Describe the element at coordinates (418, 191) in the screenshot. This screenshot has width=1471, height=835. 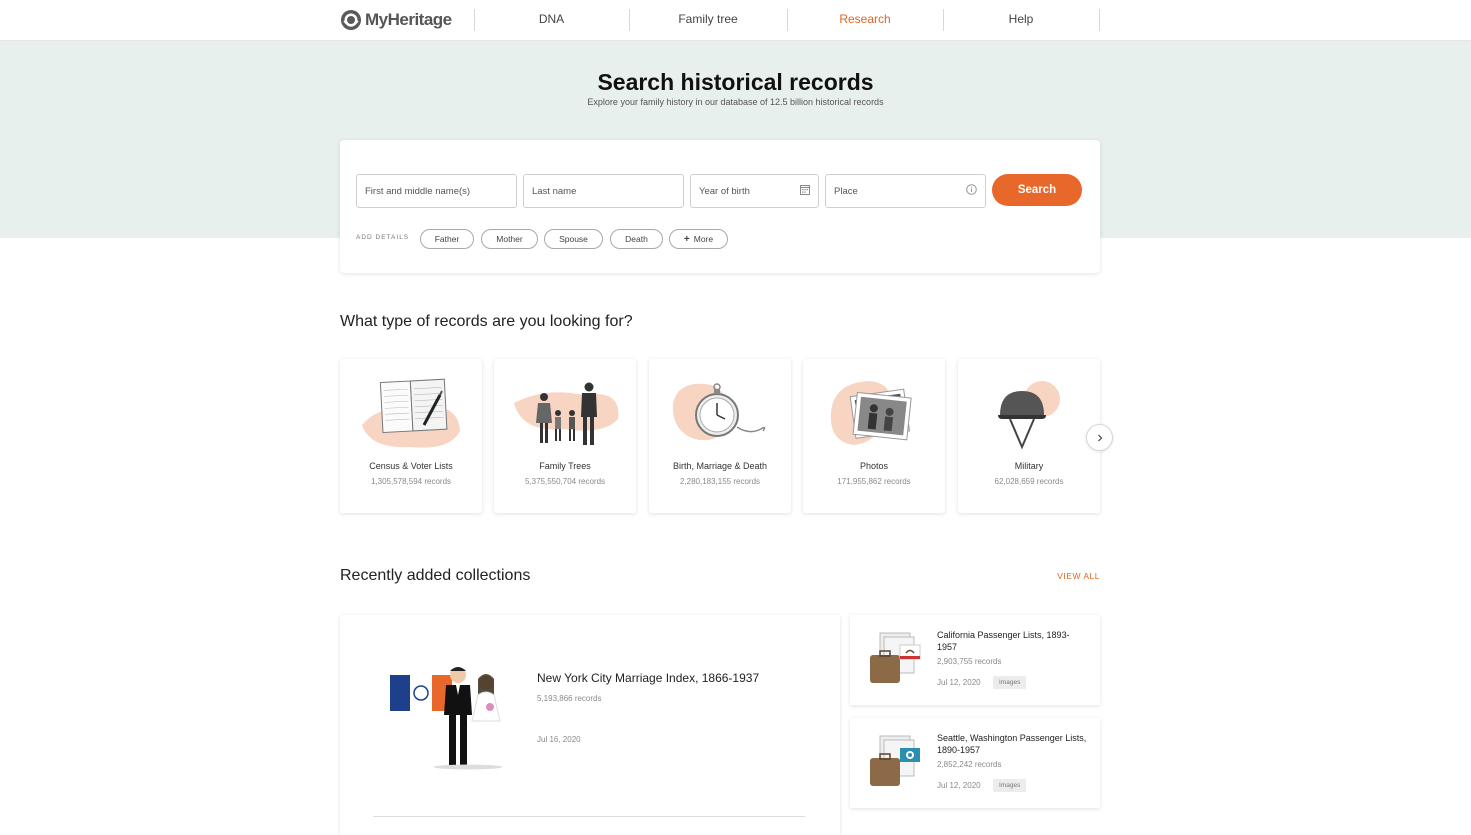
I see `first-name-placeholder: First and middle name(s)` at that location.